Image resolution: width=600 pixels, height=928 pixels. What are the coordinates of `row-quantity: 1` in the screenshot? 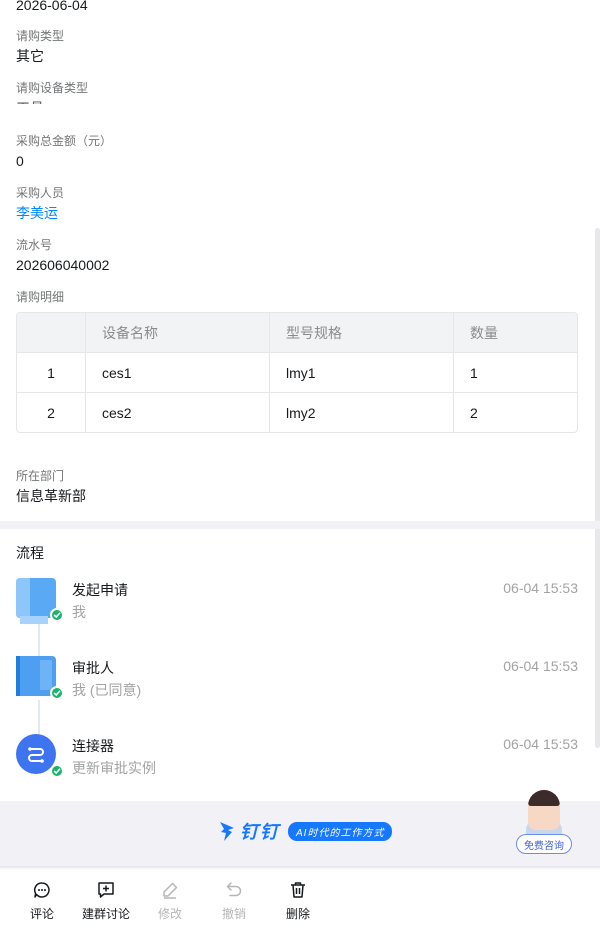 It's located at (515, 372).